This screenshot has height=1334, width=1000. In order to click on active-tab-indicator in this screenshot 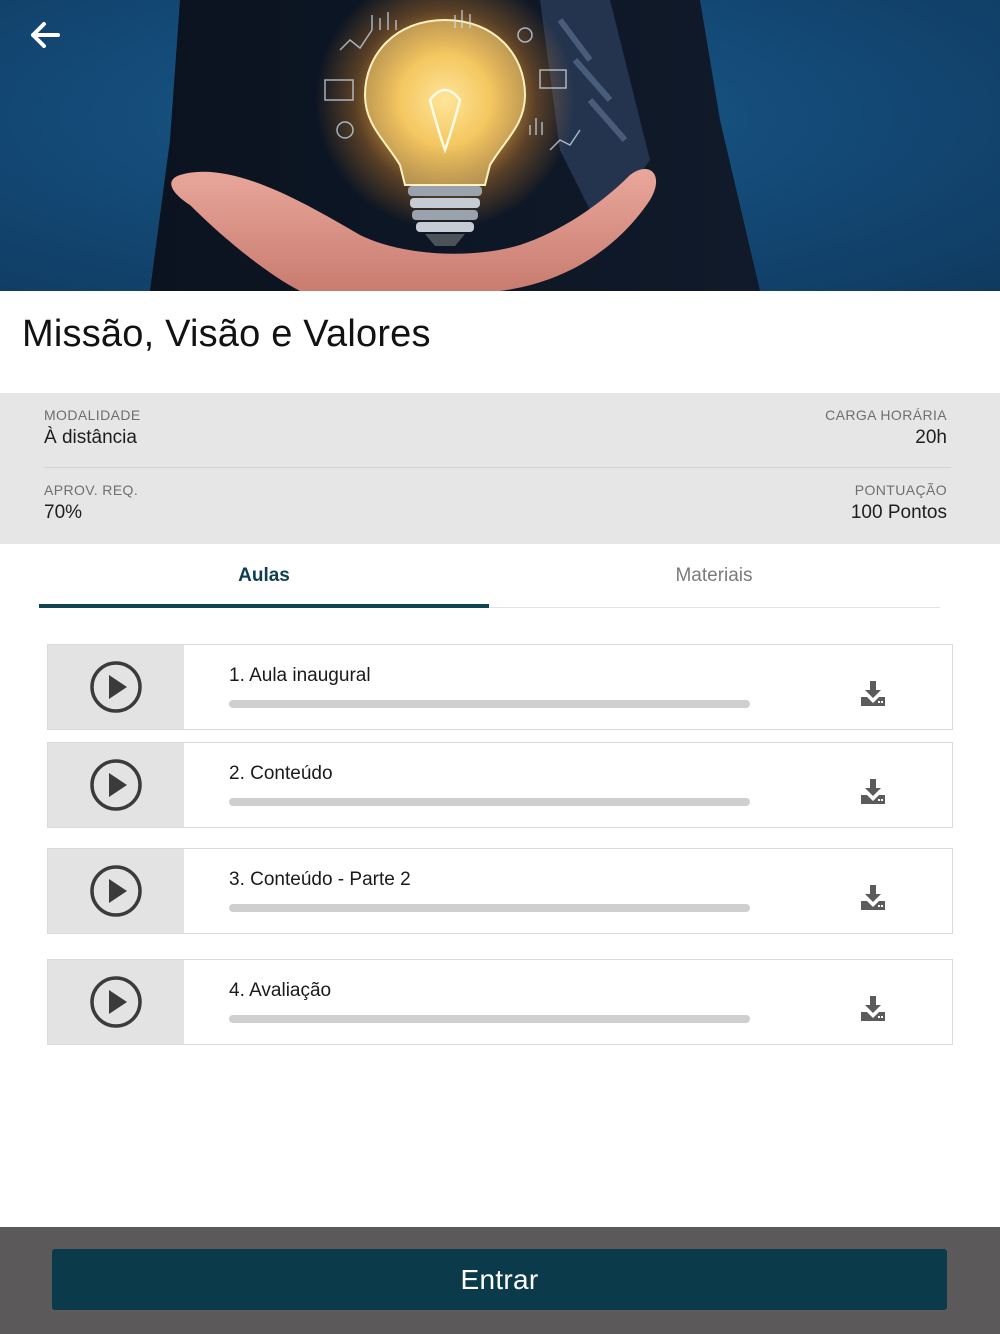, I will do `click(264, 606)`.